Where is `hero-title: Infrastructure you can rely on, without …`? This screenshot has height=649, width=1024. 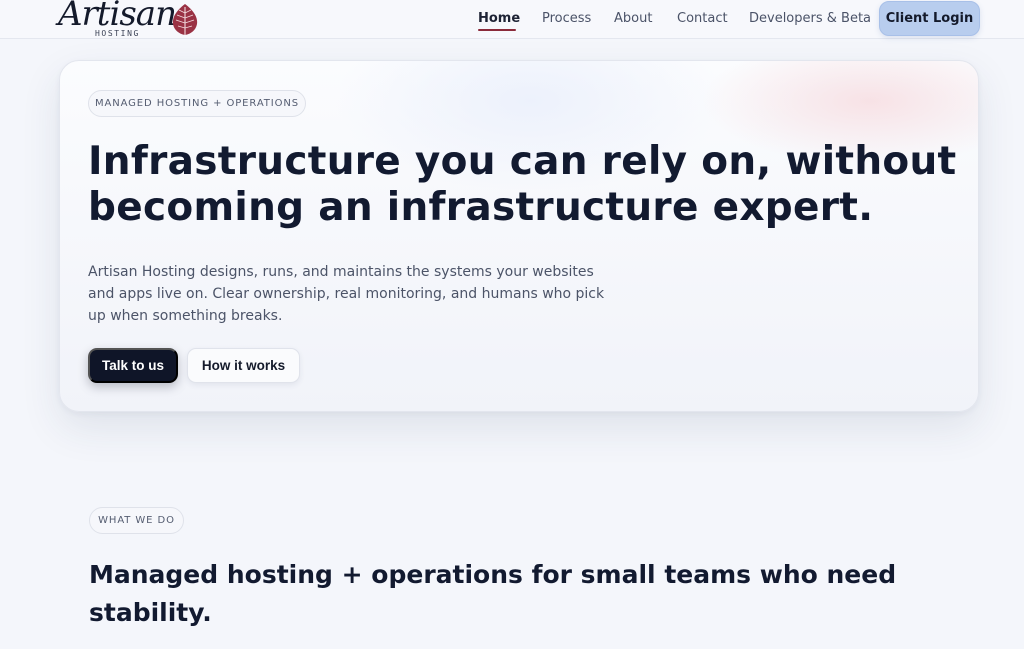
hero-title: Infrastructure you can rely on, without … is located at coordinates (522, 184).